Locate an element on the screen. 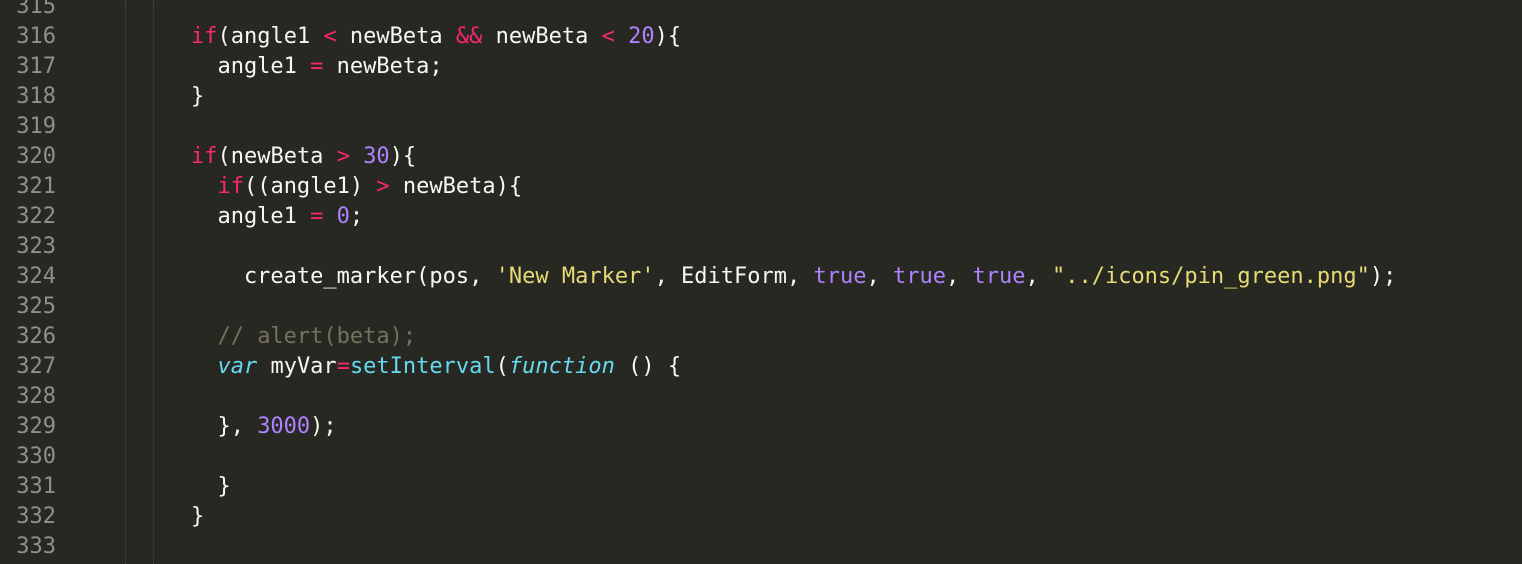 Image resolution: width=1522 pixels, height=564 pixels. code-token: newBeta is located at coordinates (542, 36).